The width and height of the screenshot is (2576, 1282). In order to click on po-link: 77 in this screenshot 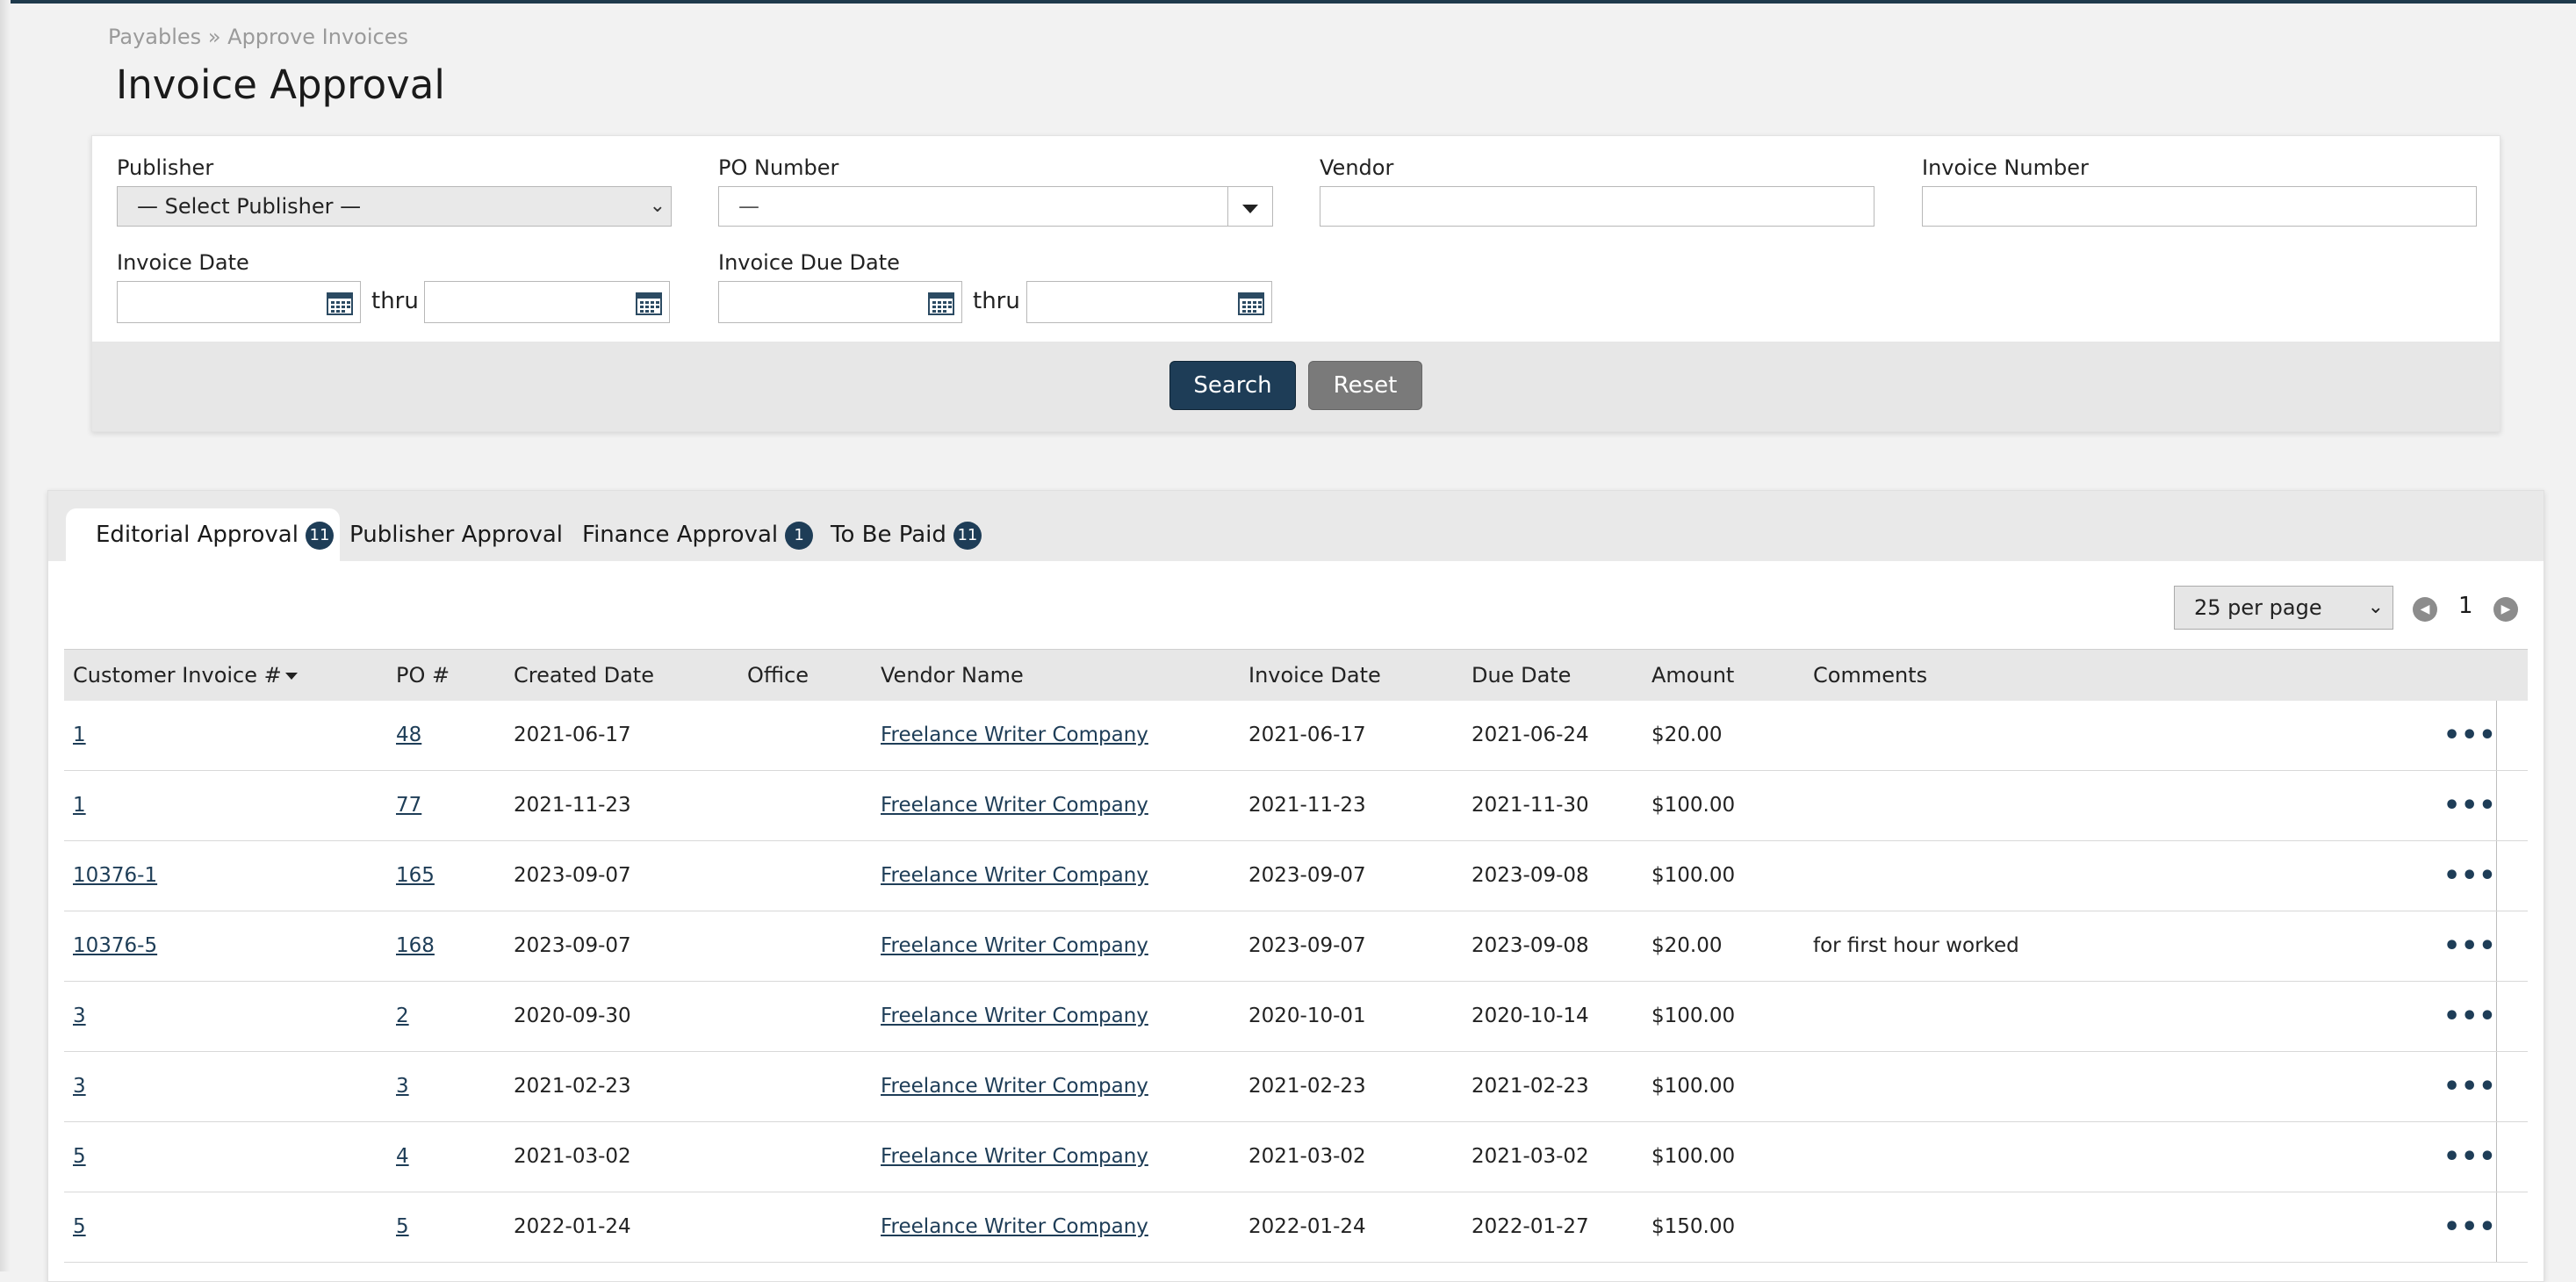, I will do `click(408, 805)`.